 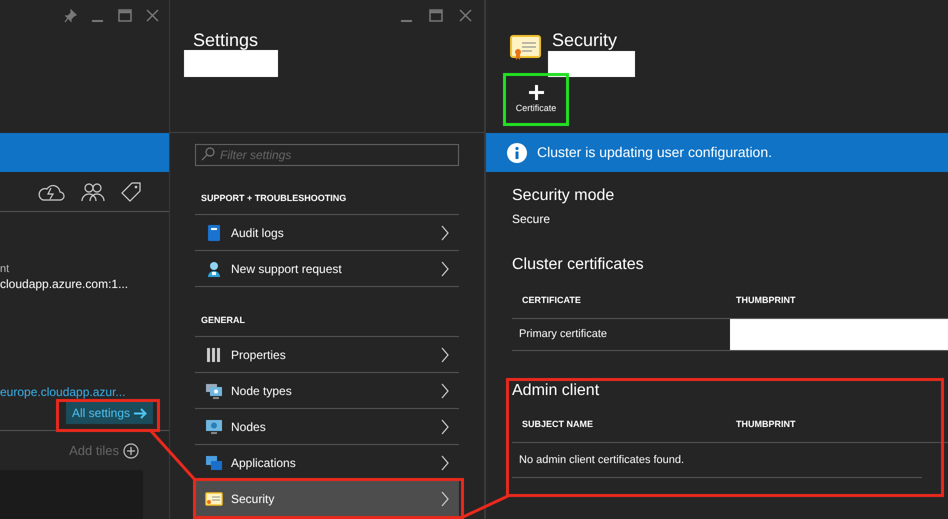 What do you see at coordinates (327, 355) in the screenshot?
I see `menu-item: Properties` at bounding box center [327, 355].